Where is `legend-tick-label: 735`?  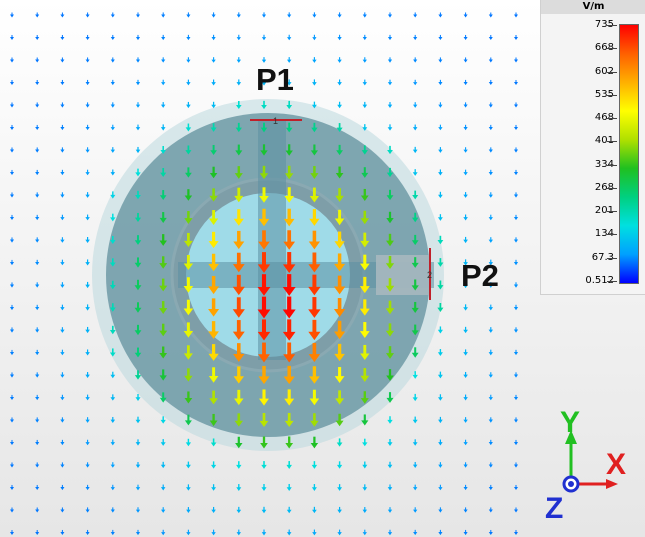 legend-tick-label: 735 is located at coordinates (604, 24).